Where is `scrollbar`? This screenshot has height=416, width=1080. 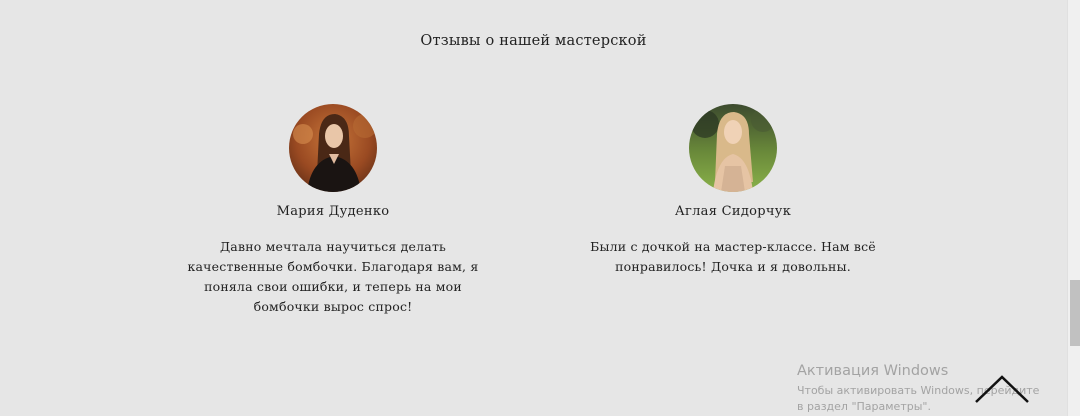 scrollbar is located at coordinates (1073, 208).